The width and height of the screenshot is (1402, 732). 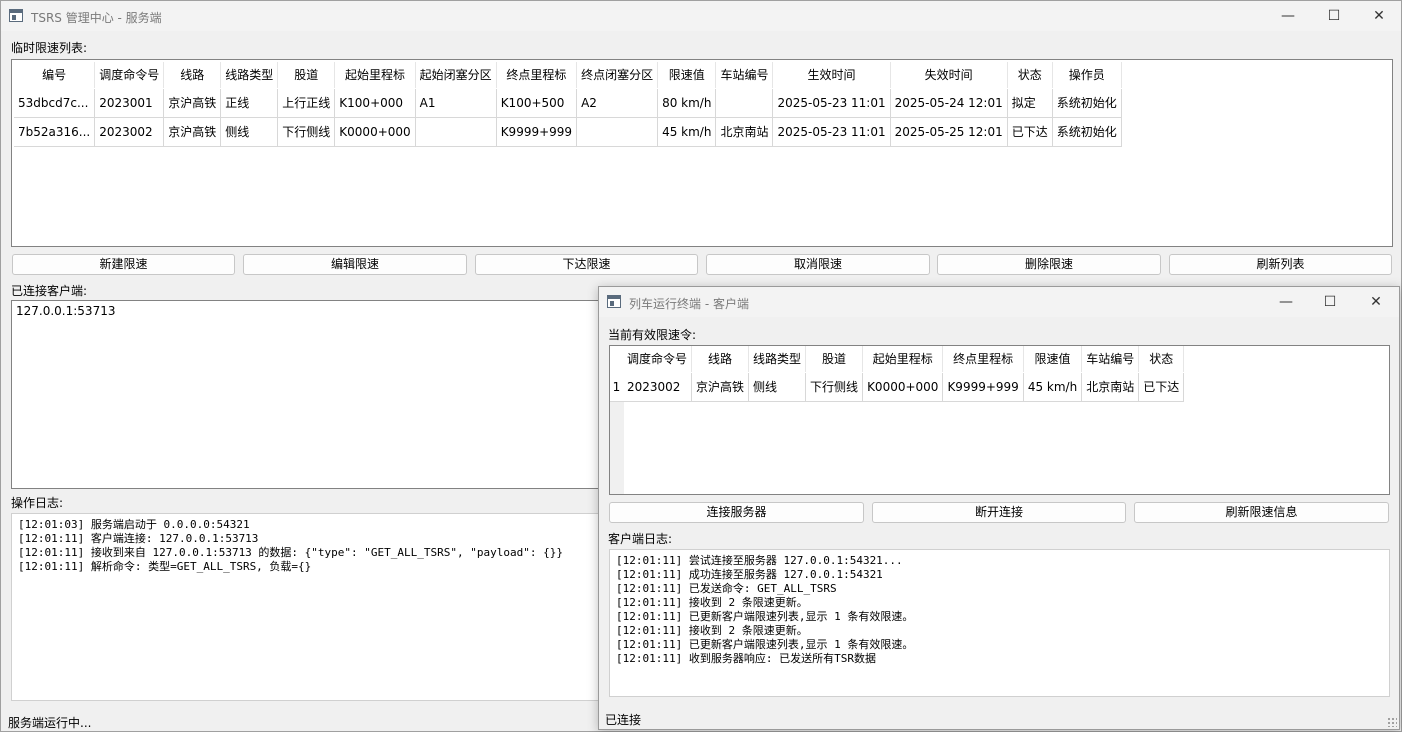 I want to click on log-line: [12:01:11] 客户端连接: 127.0.0.1:53713, so click(x=138, y=538).